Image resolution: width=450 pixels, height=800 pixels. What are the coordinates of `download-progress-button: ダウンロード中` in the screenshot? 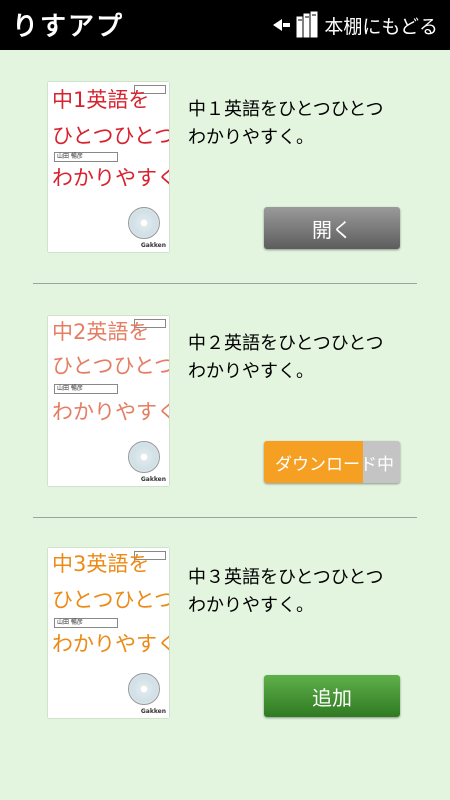 It's located at (332, 462).